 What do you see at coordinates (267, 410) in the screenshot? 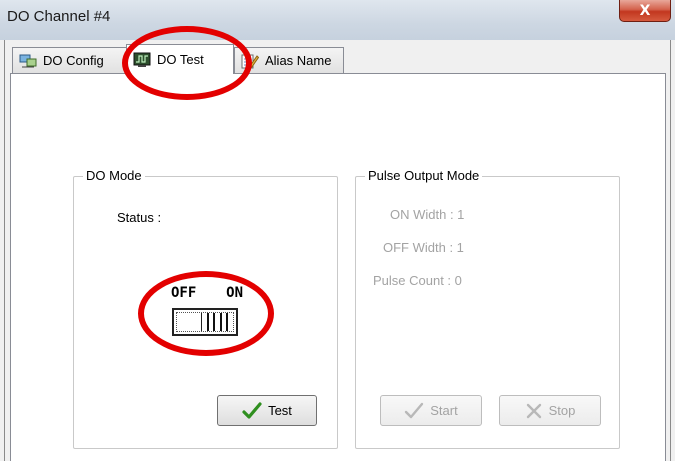
I see `test-button: Test` at bounding box center [267, 410].